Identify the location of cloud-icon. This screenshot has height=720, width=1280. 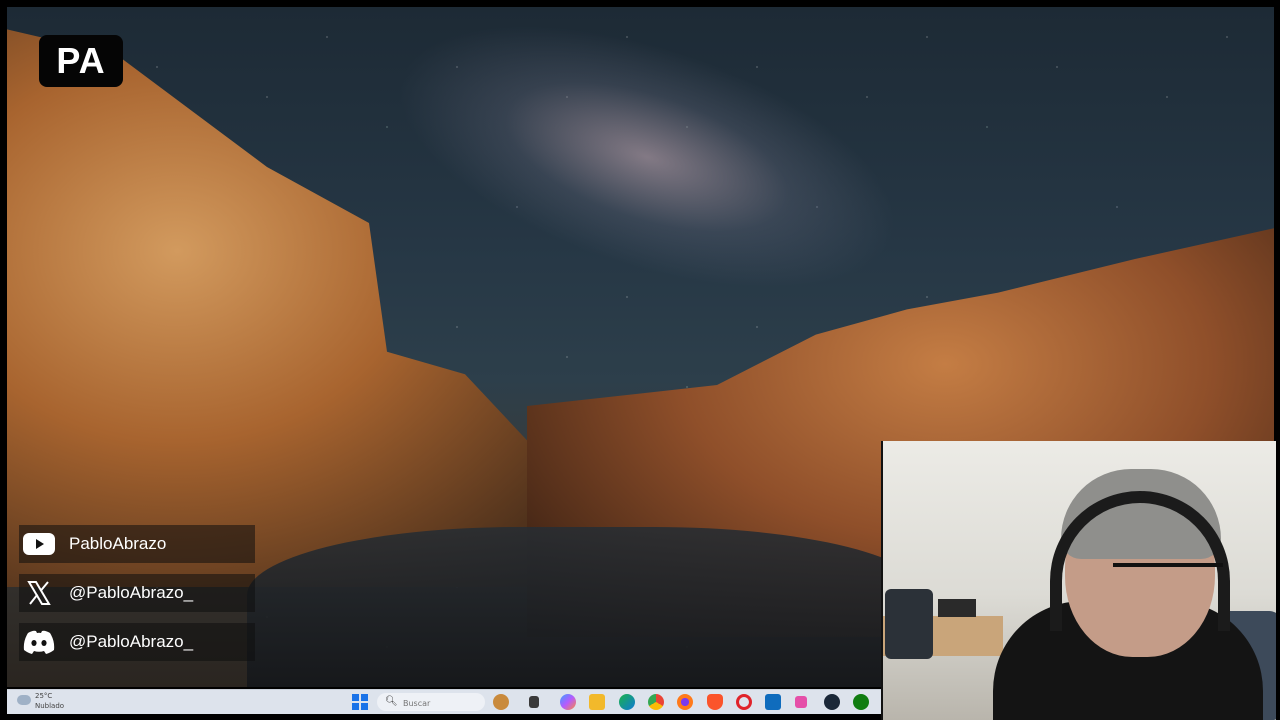
(24, 700).